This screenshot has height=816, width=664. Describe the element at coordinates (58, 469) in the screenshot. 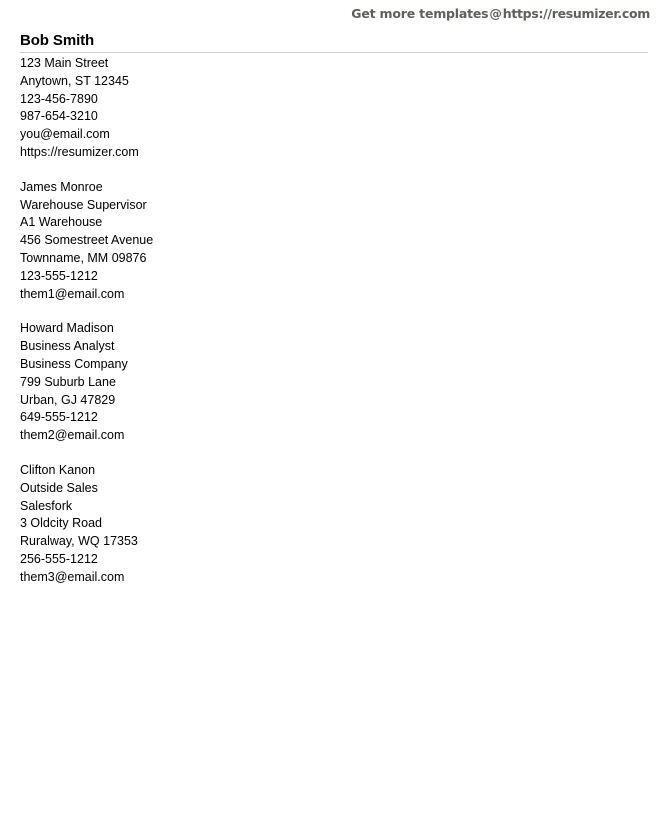

I see `reference-line: Clifton Kanon` at that location.